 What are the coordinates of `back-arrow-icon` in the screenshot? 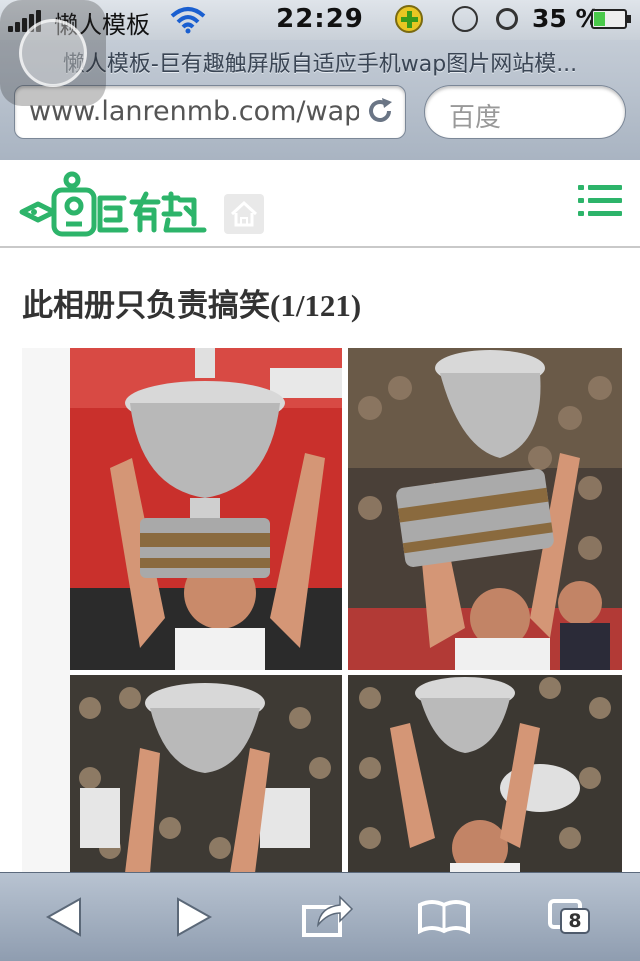 It's located at (64, 917).